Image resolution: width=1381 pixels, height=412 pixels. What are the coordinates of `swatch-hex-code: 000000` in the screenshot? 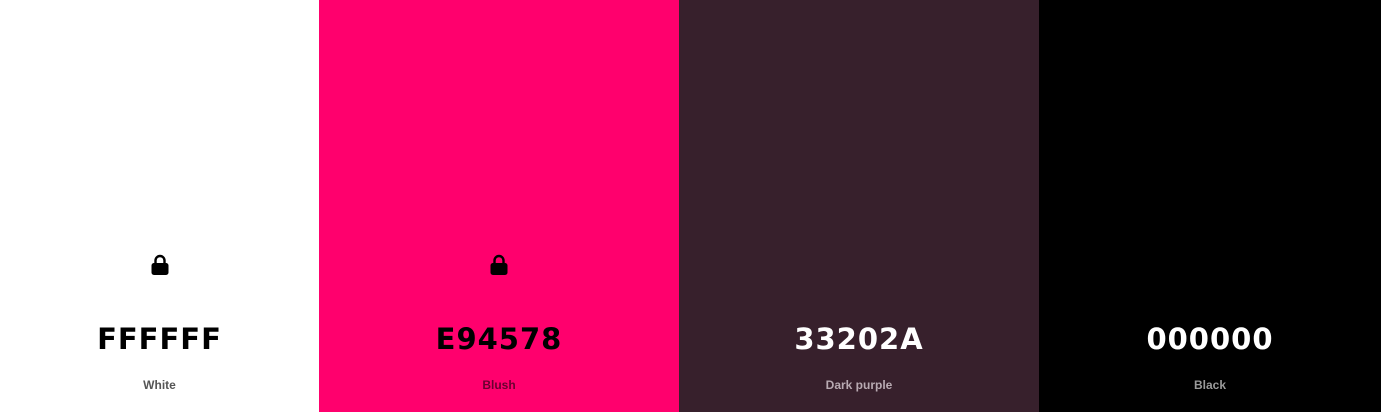 It's located at (1210, 339).